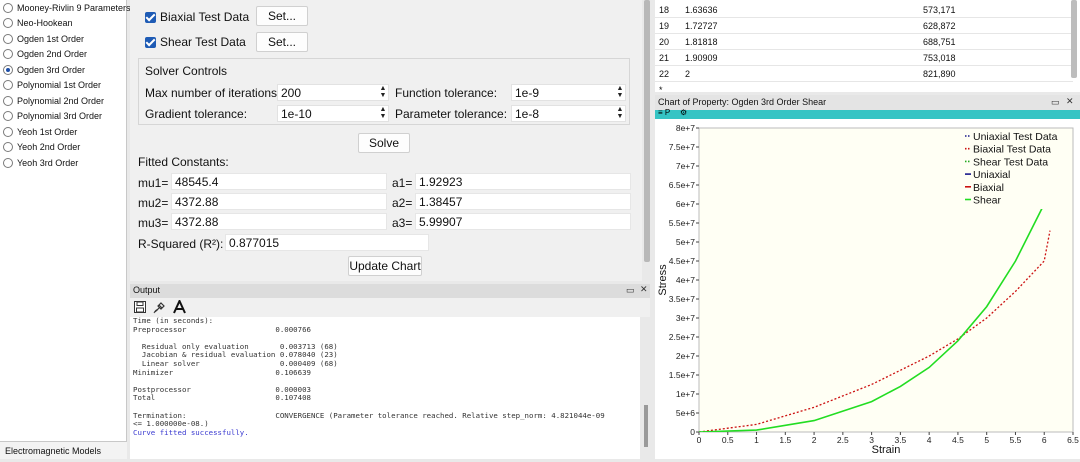 The height and width of the screenshot is (462, 1080). Describe the element at coordinates (685, 166) in the screenshot. I see `y-tick-label: 7e+7` at that location.